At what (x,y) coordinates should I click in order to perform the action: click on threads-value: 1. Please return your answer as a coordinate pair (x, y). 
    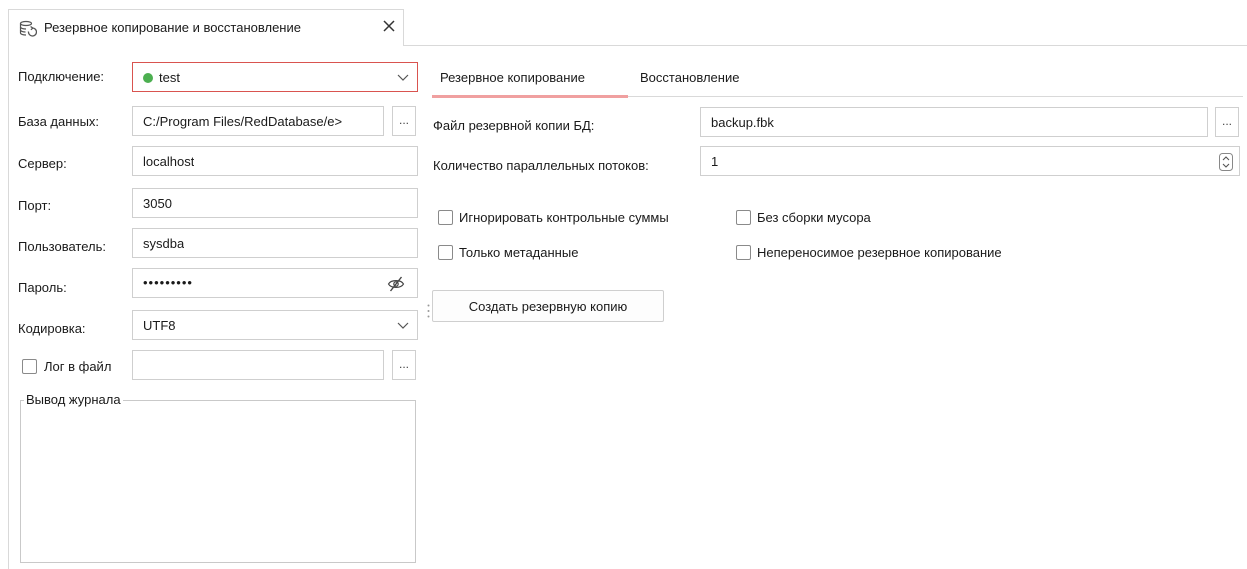
    Looking at the image, I should click on (715, 161).